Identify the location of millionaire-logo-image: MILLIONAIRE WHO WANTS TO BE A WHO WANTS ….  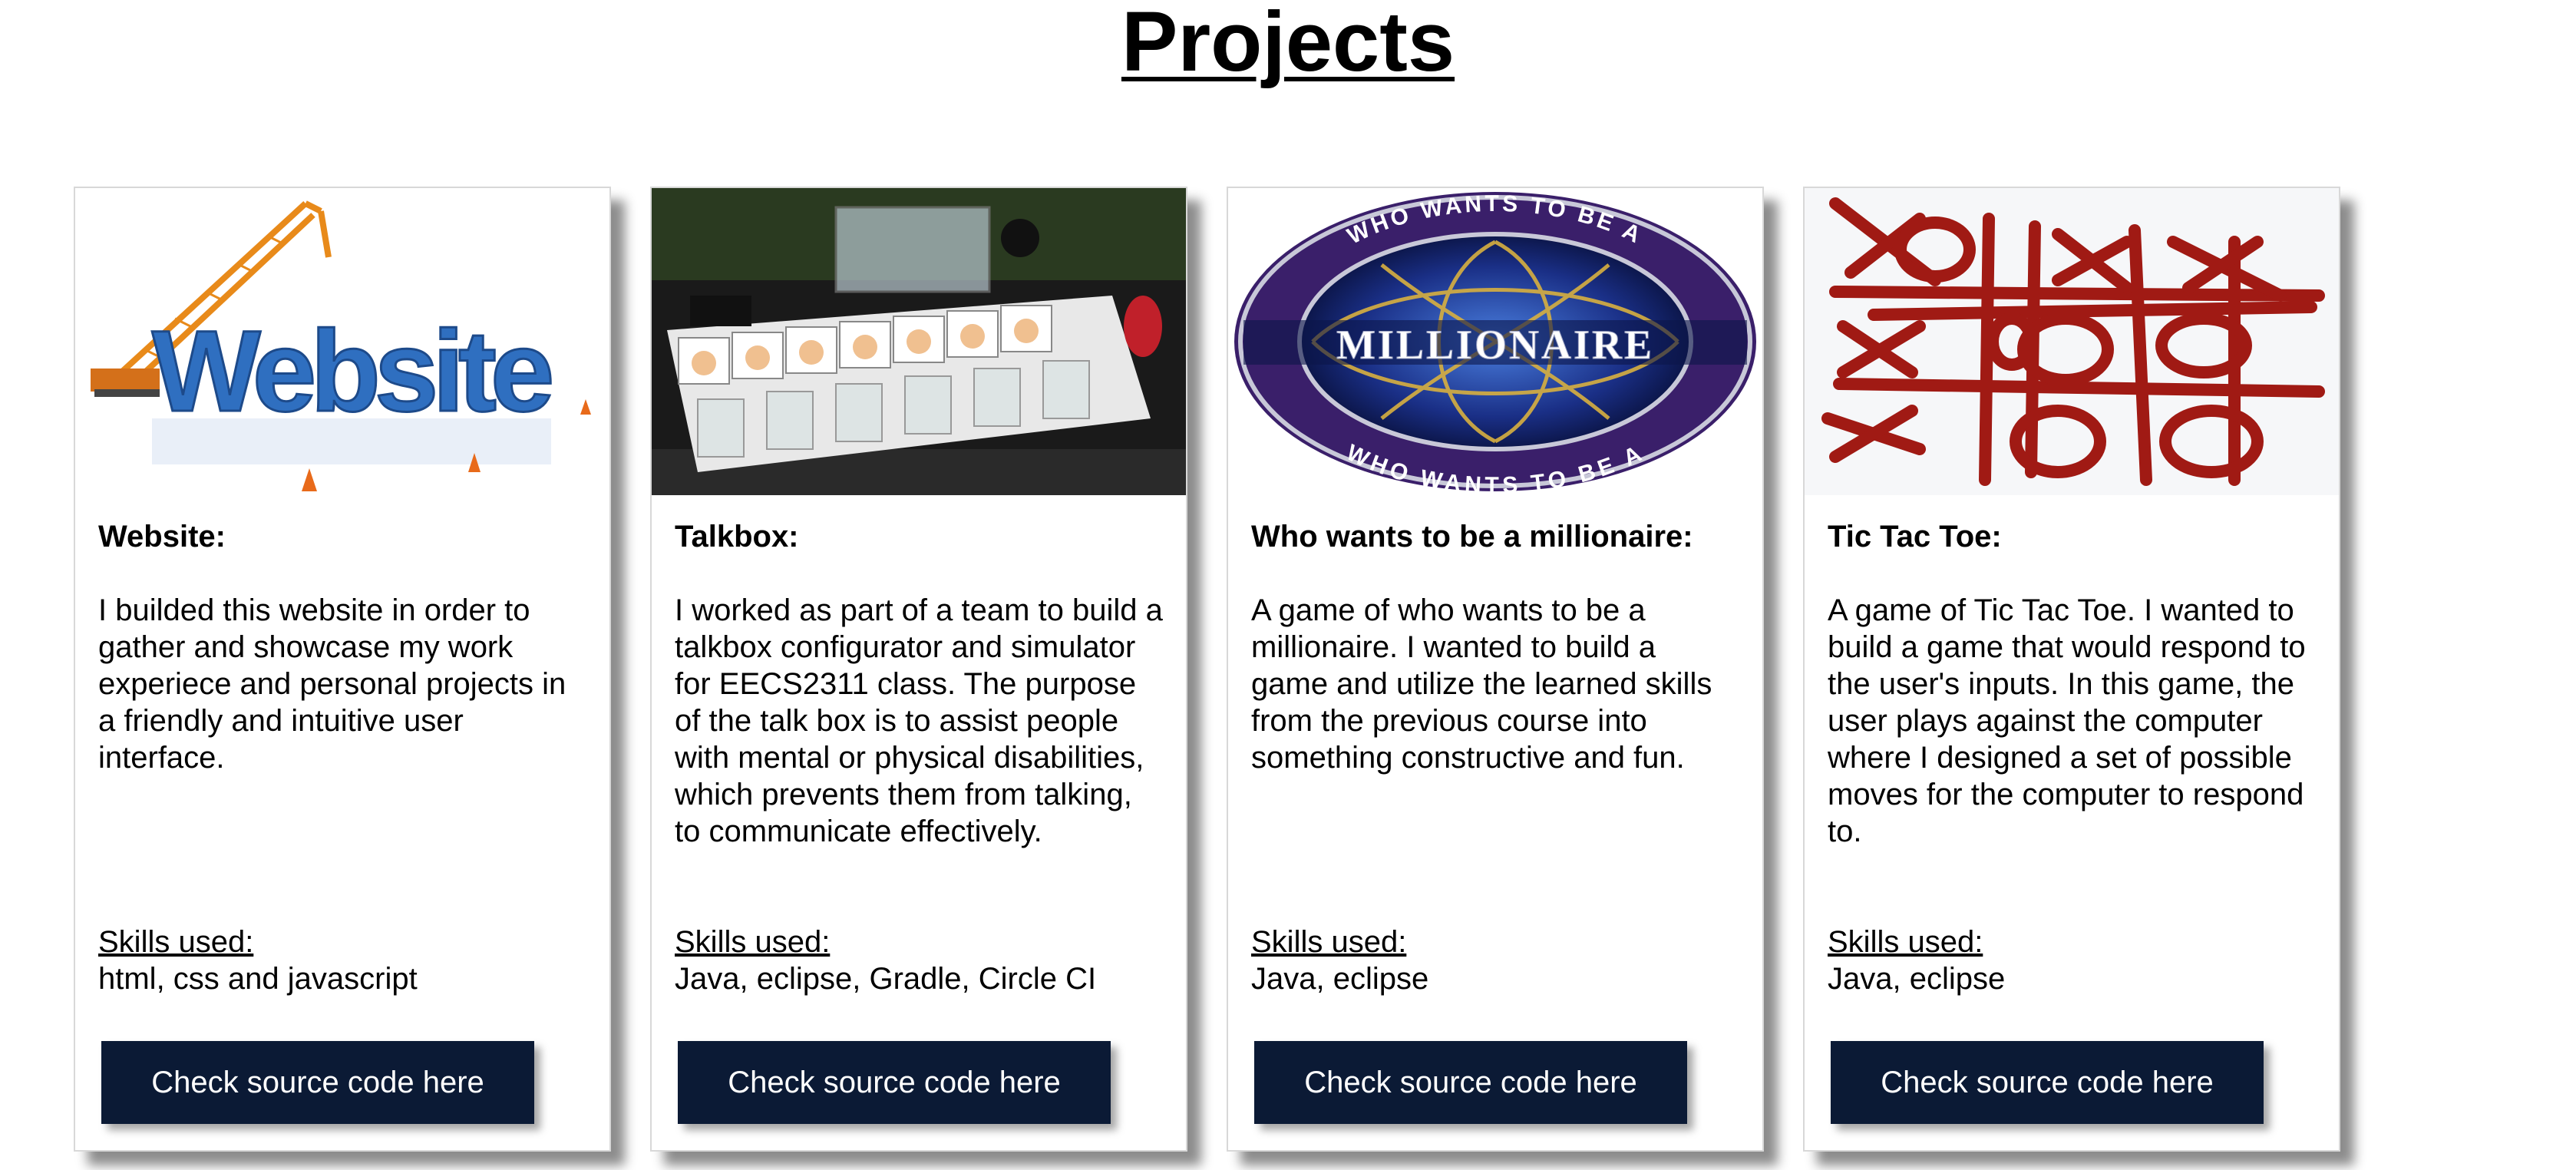
(1495, 341).